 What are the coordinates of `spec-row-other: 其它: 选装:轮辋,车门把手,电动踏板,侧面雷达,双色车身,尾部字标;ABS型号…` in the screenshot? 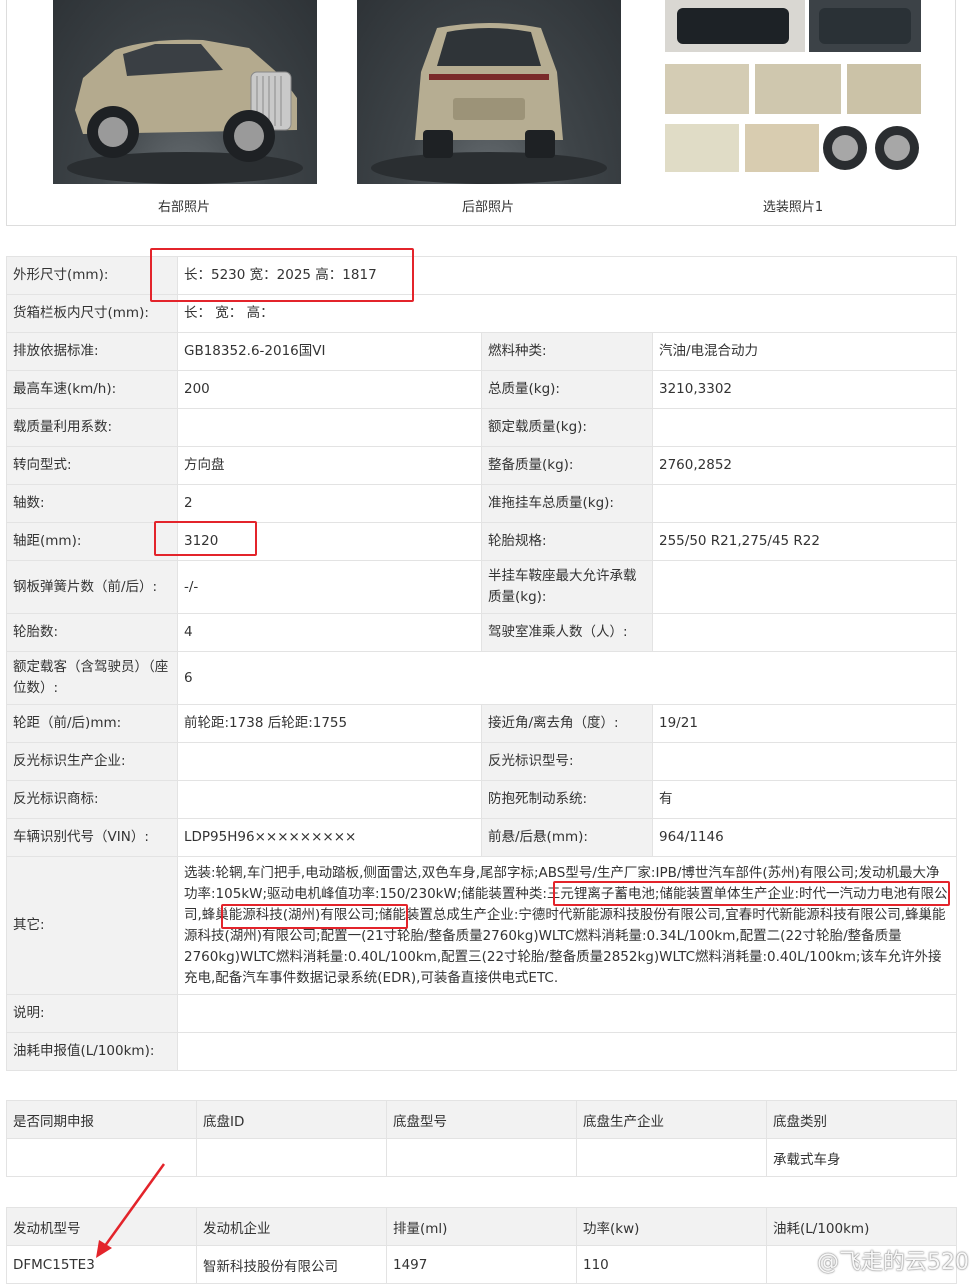 It's located at (482, 925).